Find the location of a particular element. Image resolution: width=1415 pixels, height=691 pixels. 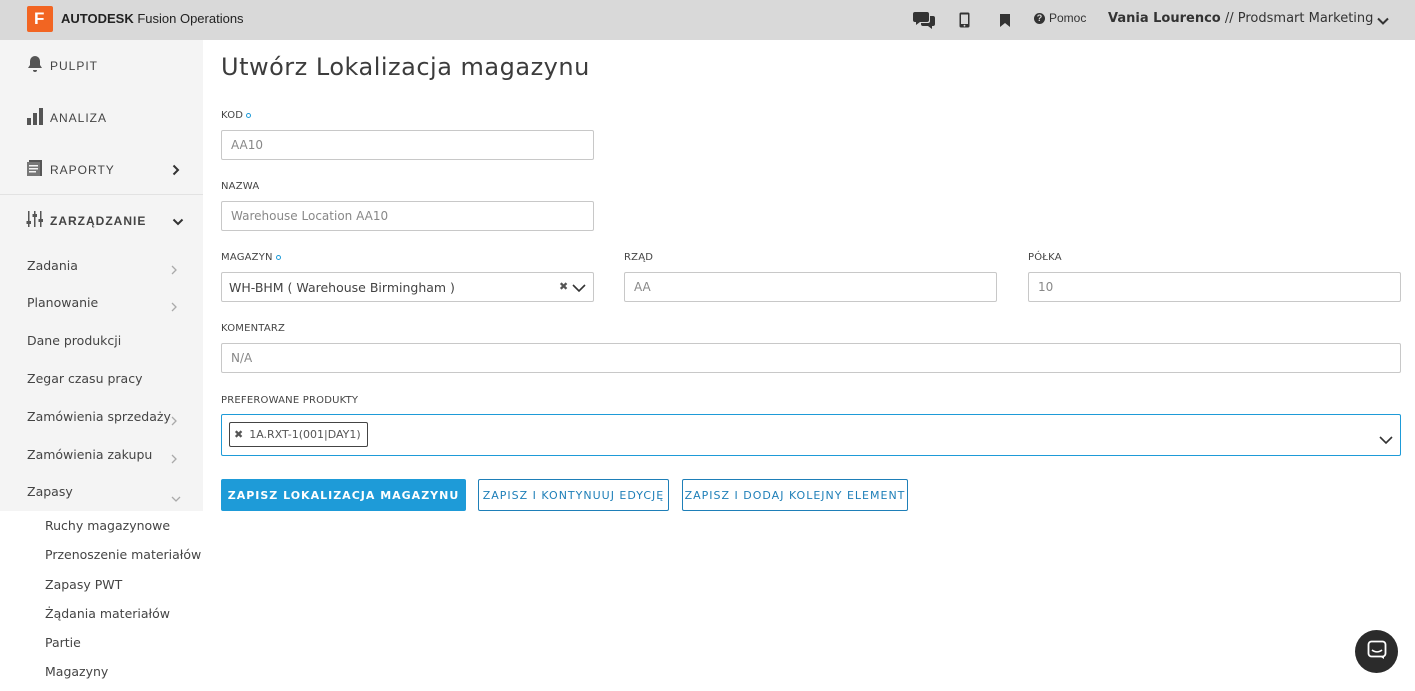

sidebar-item-zapasy: Zapasy is located at coordinates (50, 491).